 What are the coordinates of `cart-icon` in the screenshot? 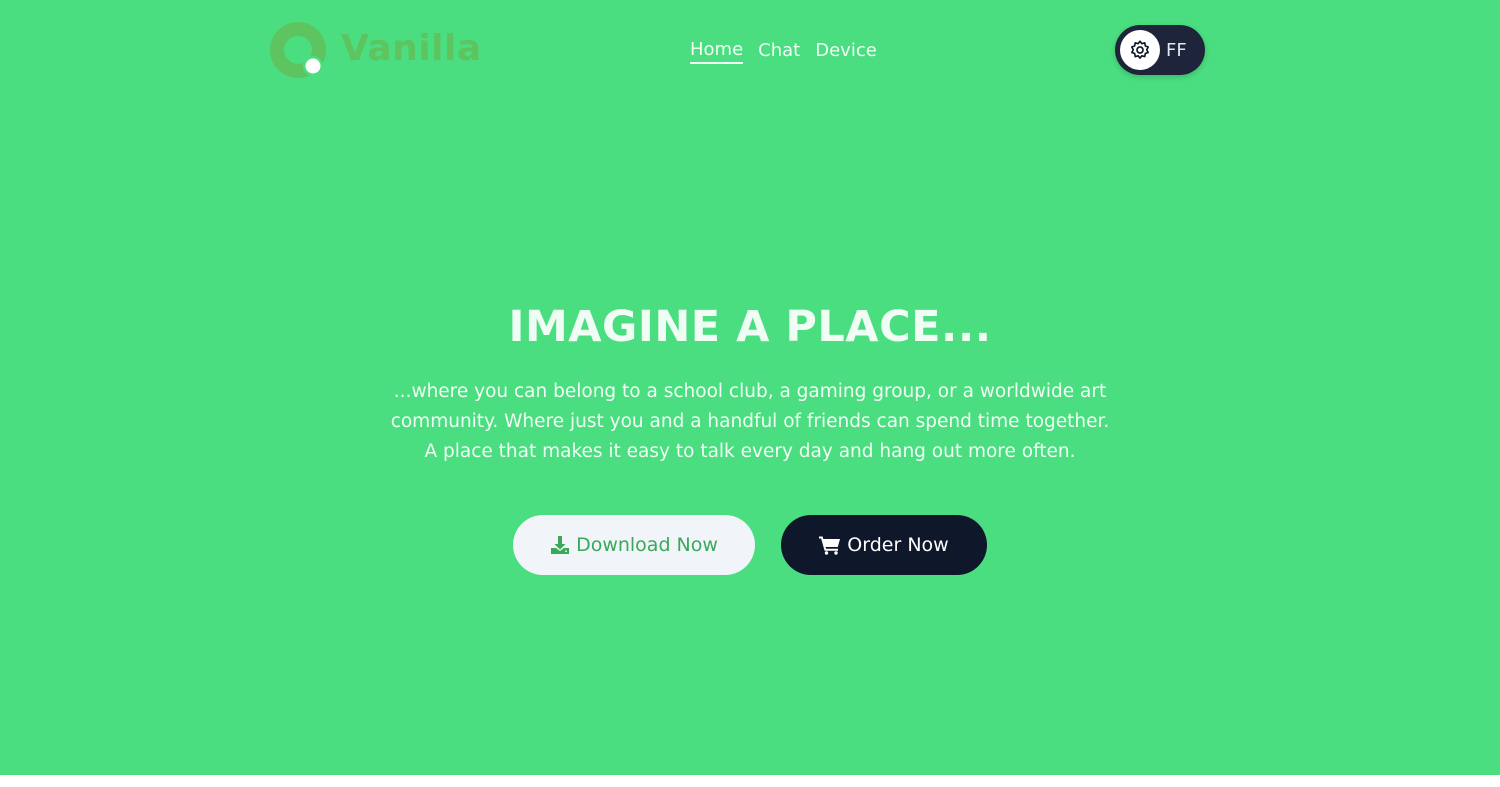 It's located at (830, 545).